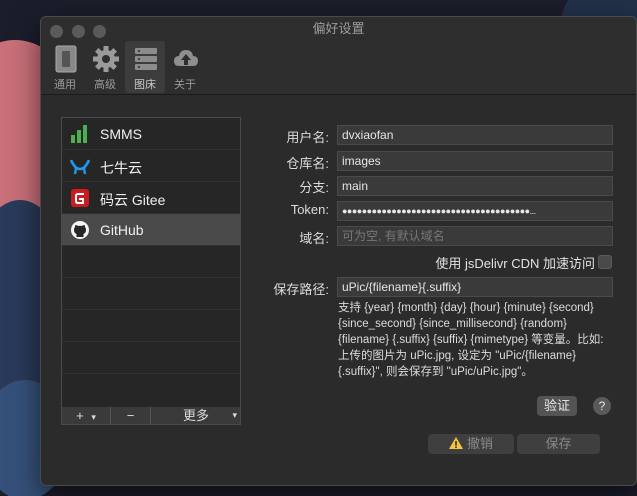 This screenshot has height=496, width=637. Describe the element at coordinates (121, 168) in the screenshot. I see `list-item-label: 七牛云` at that location.